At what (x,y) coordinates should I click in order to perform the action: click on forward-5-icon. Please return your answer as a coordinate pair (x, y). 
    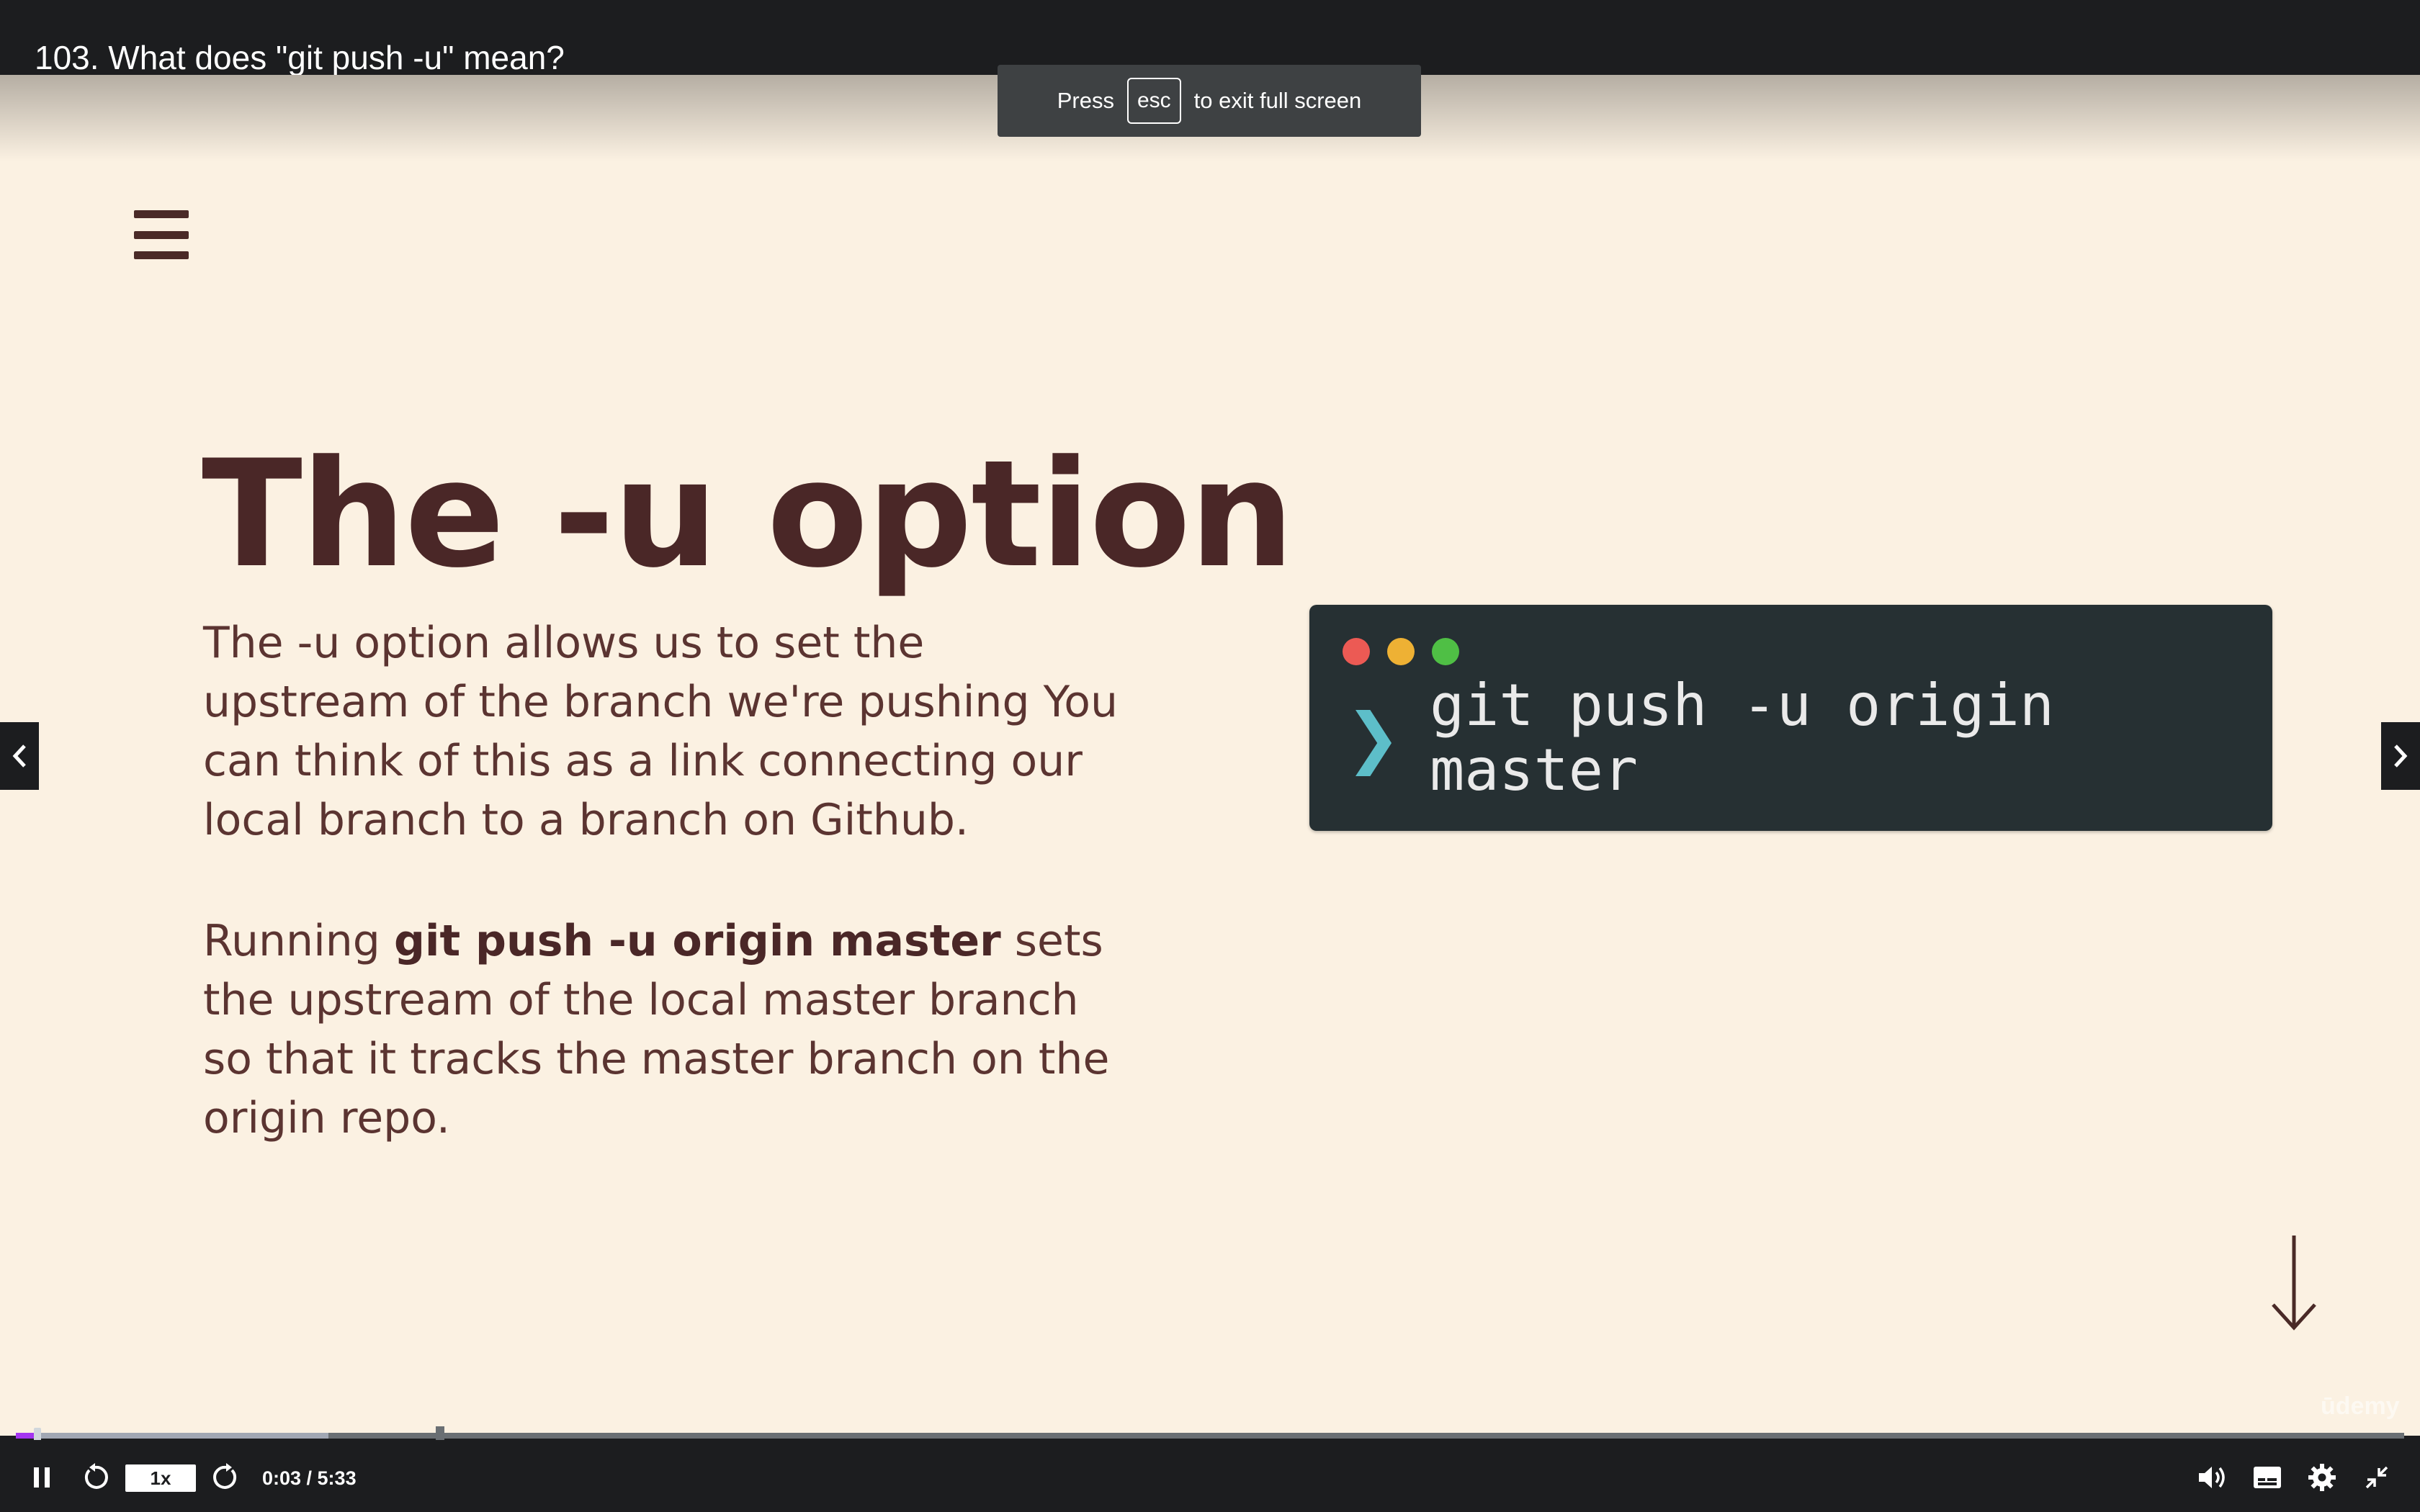
    Looking at the image, I should click on (225, 1476).